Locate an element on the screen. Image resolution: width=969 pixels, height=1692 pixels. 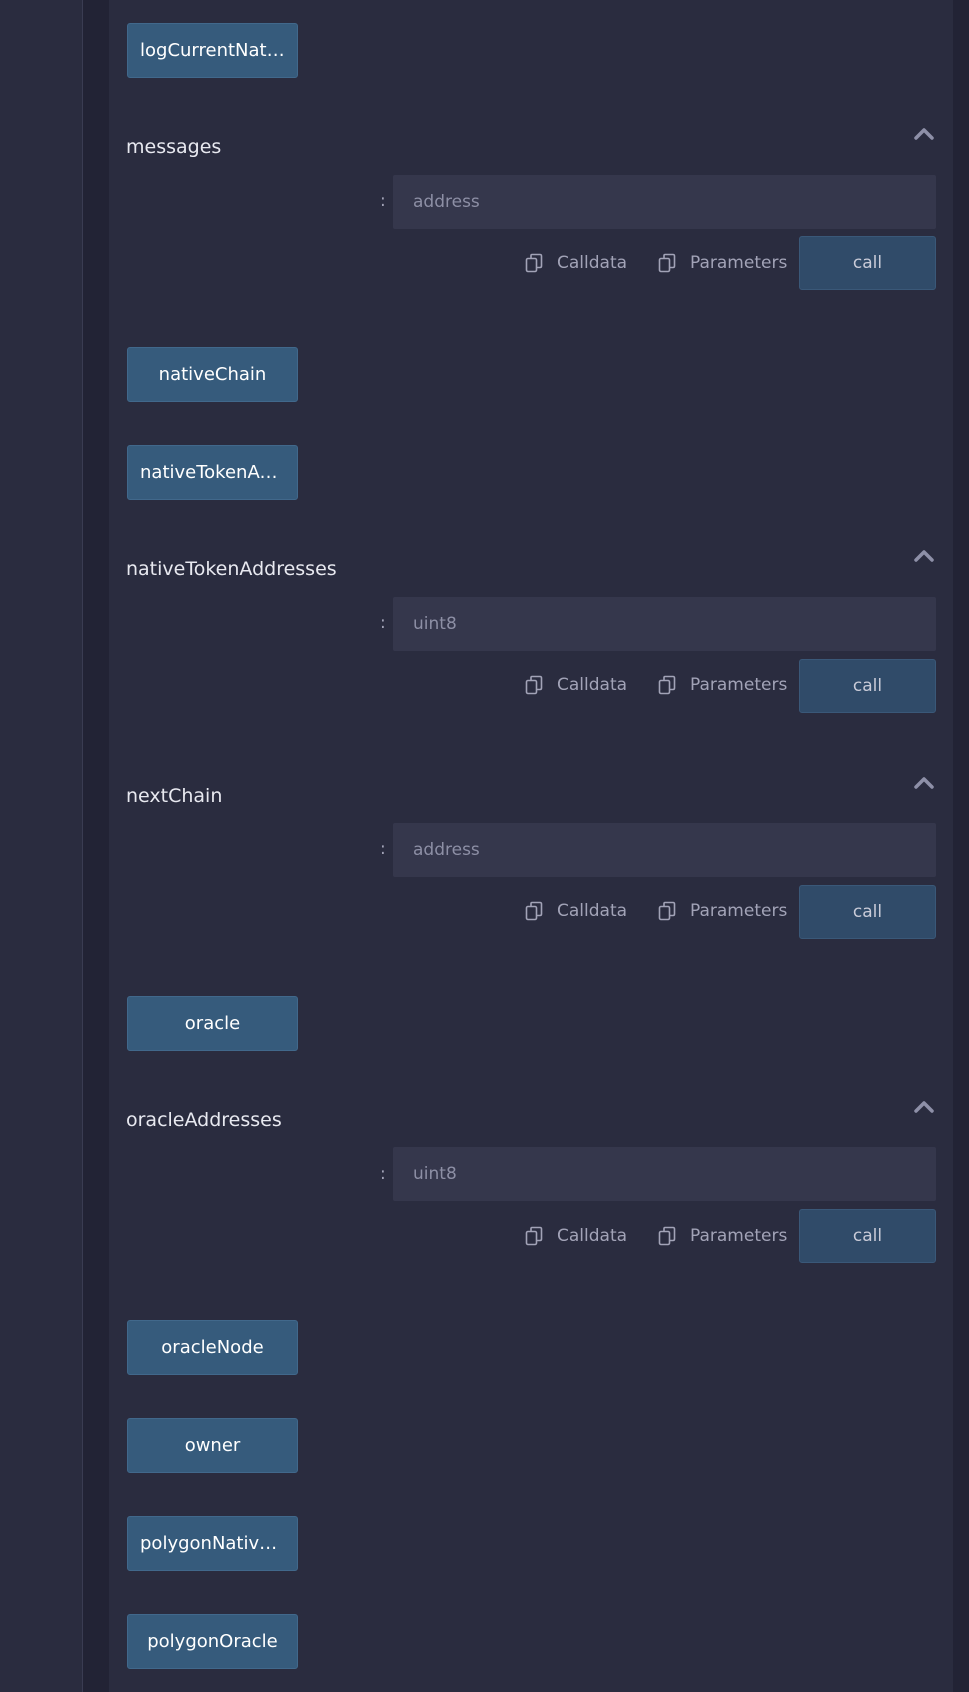
function-button-polygonoracle: polygonOracle is located at coordinates (212, 1641).